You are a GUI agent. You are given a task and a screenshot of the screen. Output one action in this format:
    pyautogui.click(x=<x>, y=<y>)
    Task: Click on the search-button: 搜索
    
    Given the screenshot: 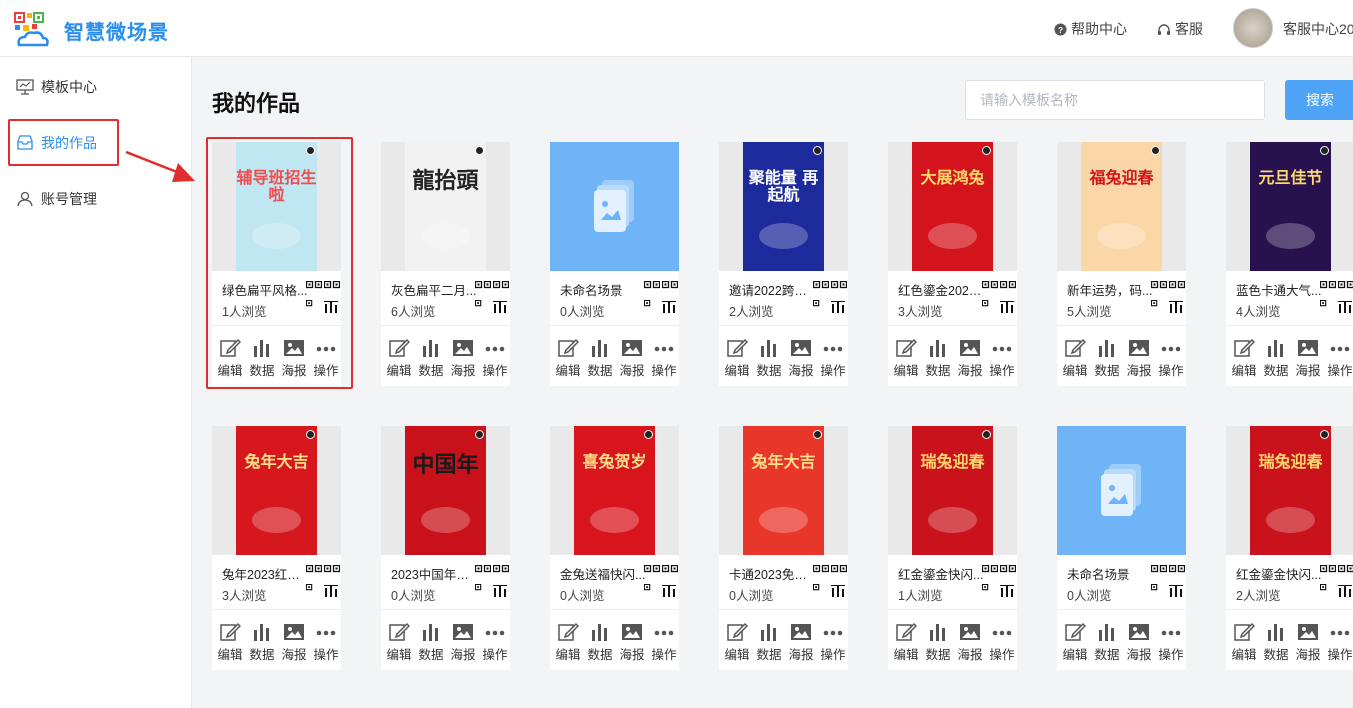 What is the action you would take?
    pyautogui.click(x=1319, y=100)
    